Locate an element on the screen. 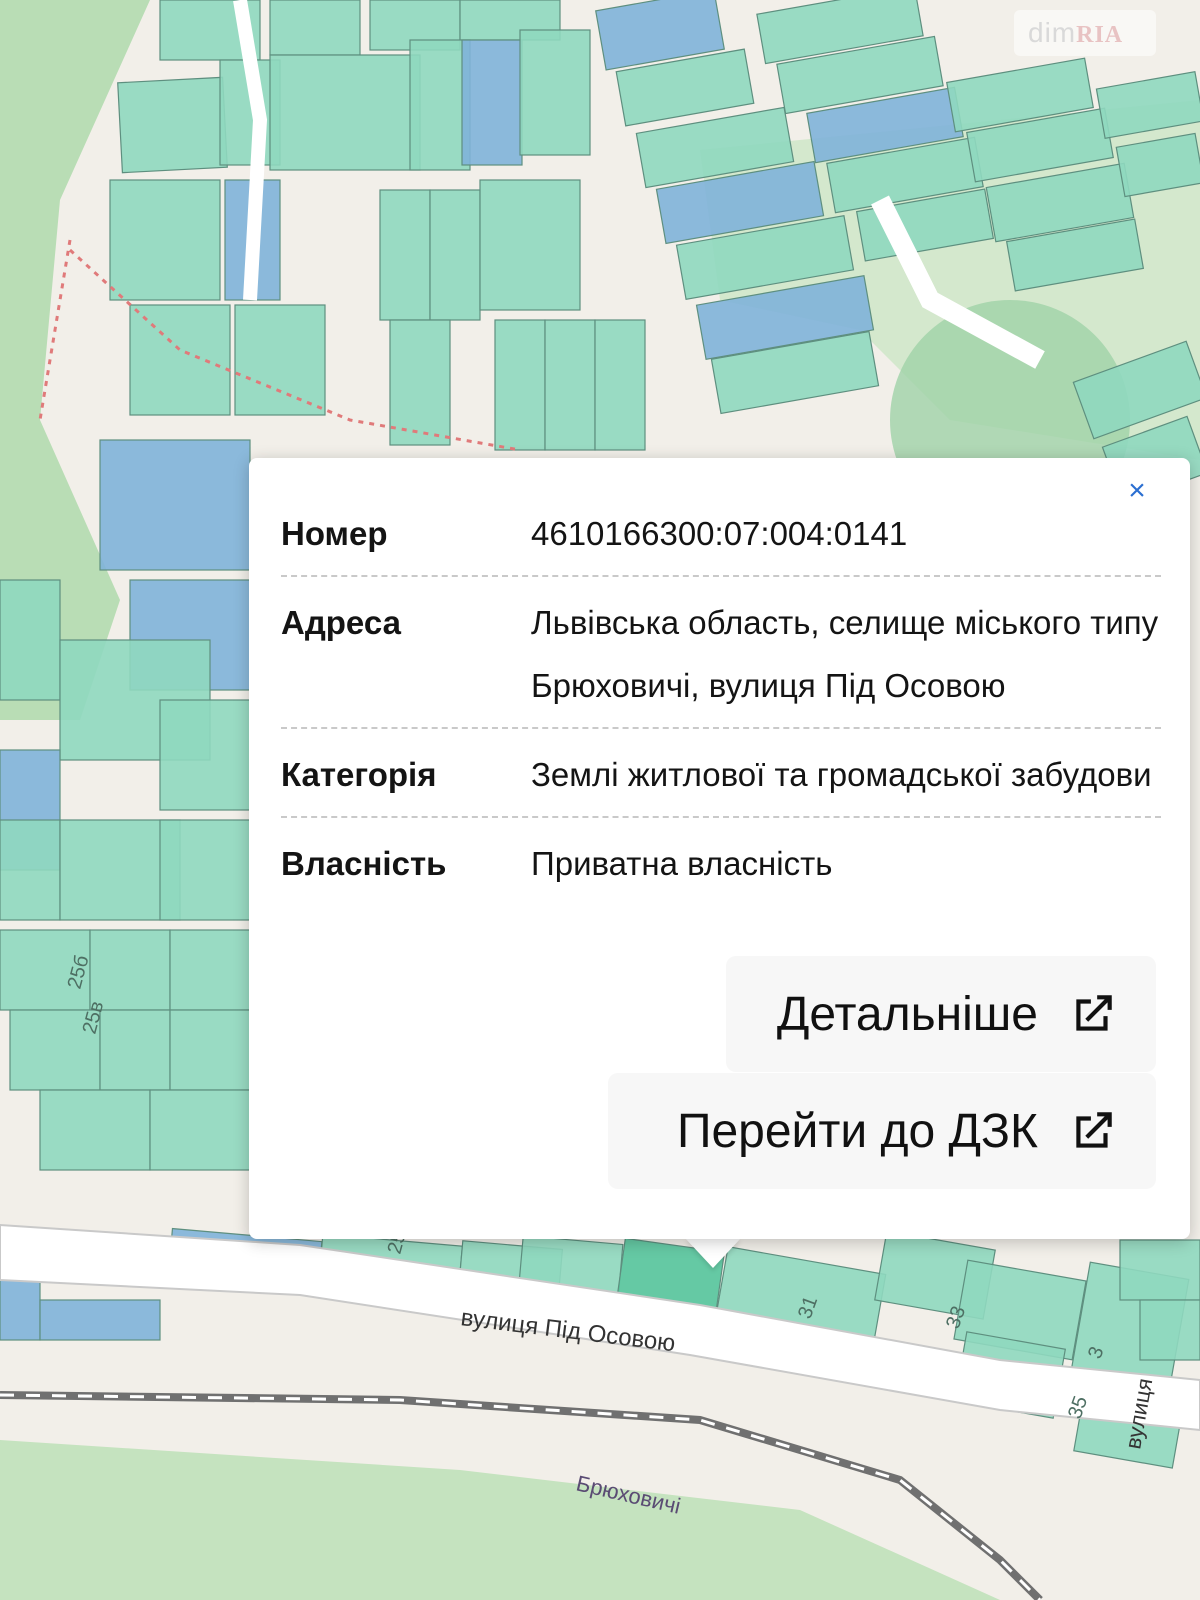  info-label: Адреса is located at coordinates (341, 622).